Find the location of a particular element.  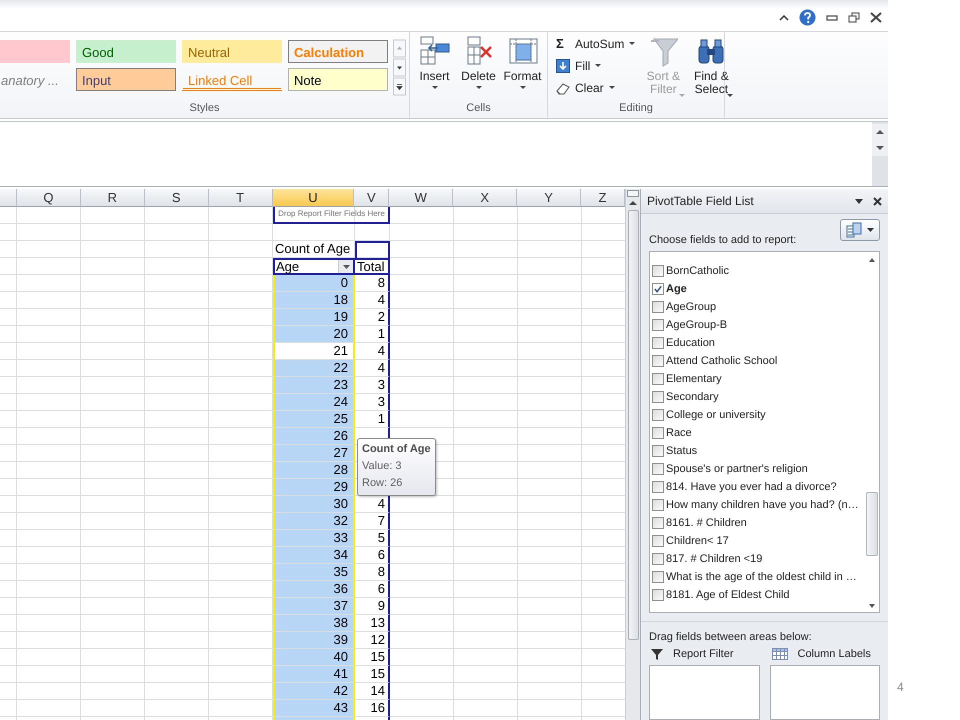

field-name: Elementary is located at coordinates (694, 379).